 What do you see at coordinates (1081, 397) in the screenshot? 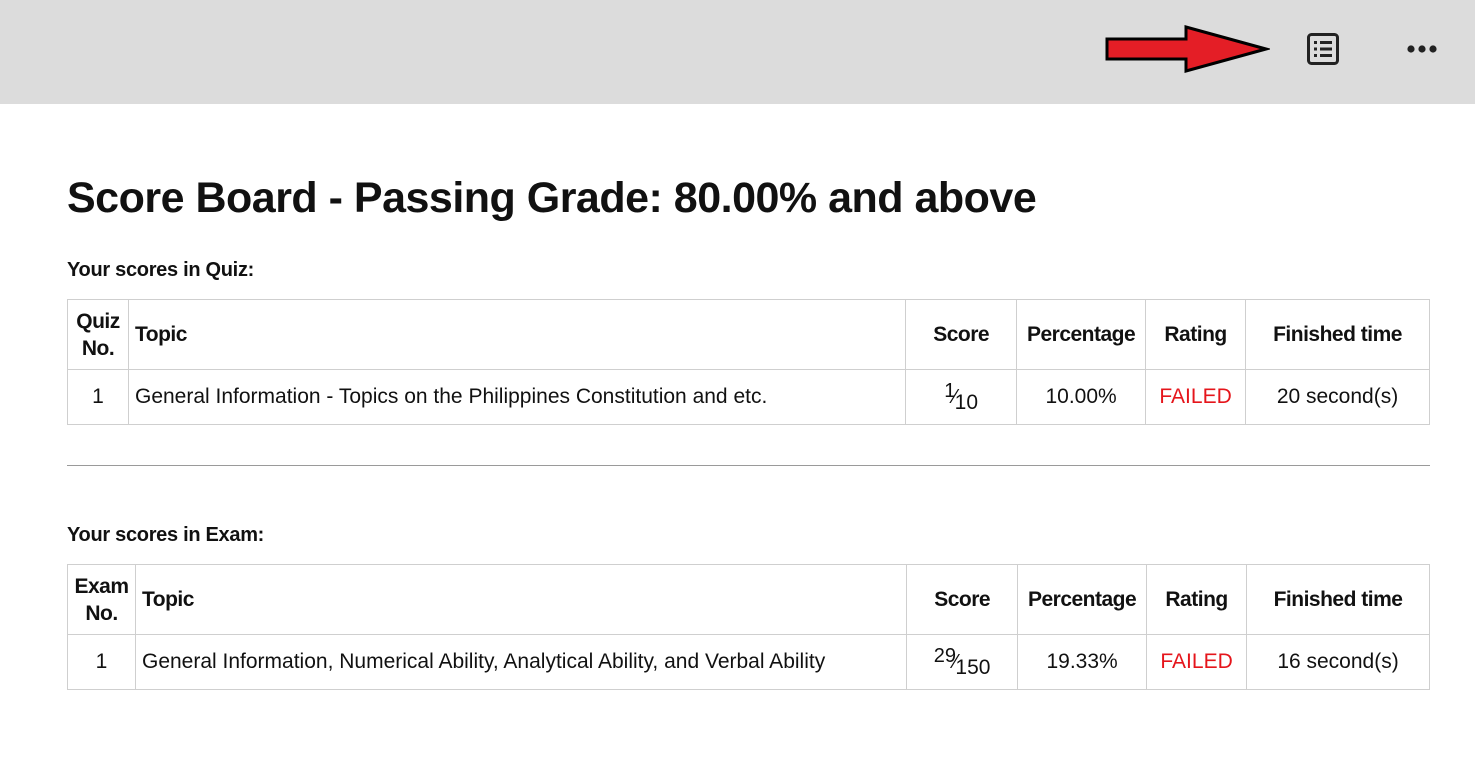
I see `cell-percentage: 10.00%` at bounding box center [1081, 397].